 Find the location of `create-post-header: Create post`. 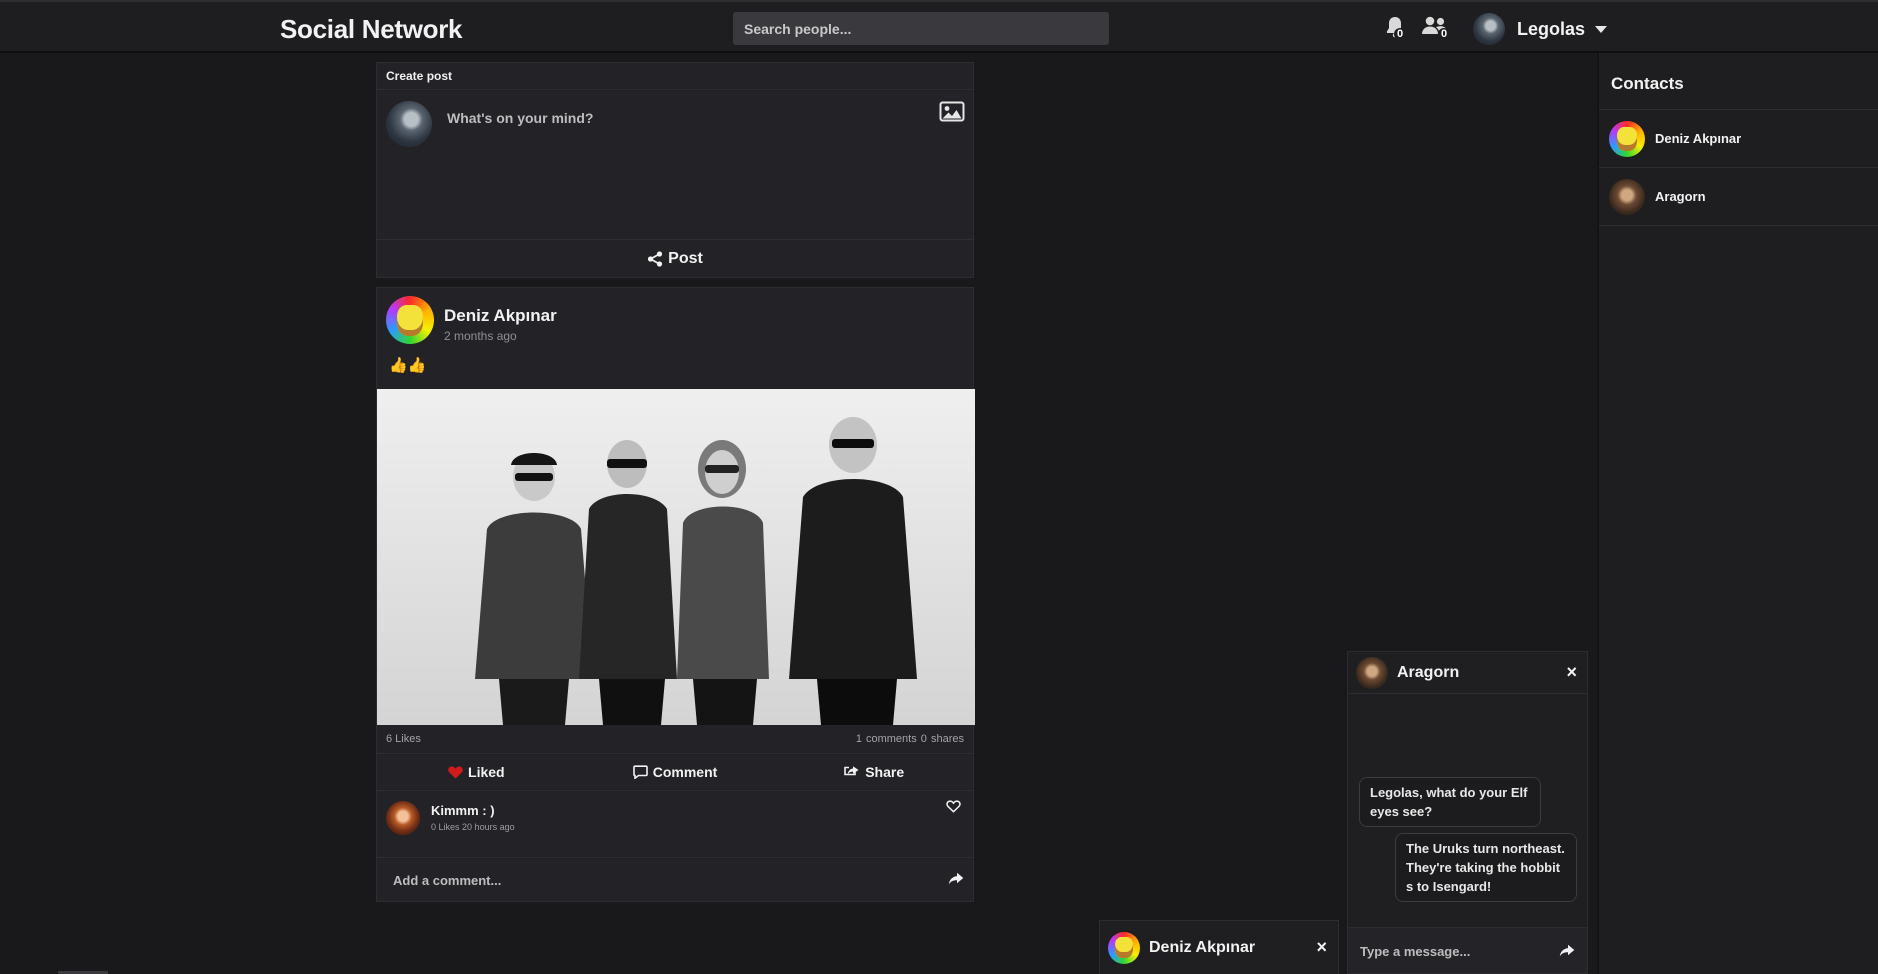

create-post-header: Create post is located at coordinates (675, 76).